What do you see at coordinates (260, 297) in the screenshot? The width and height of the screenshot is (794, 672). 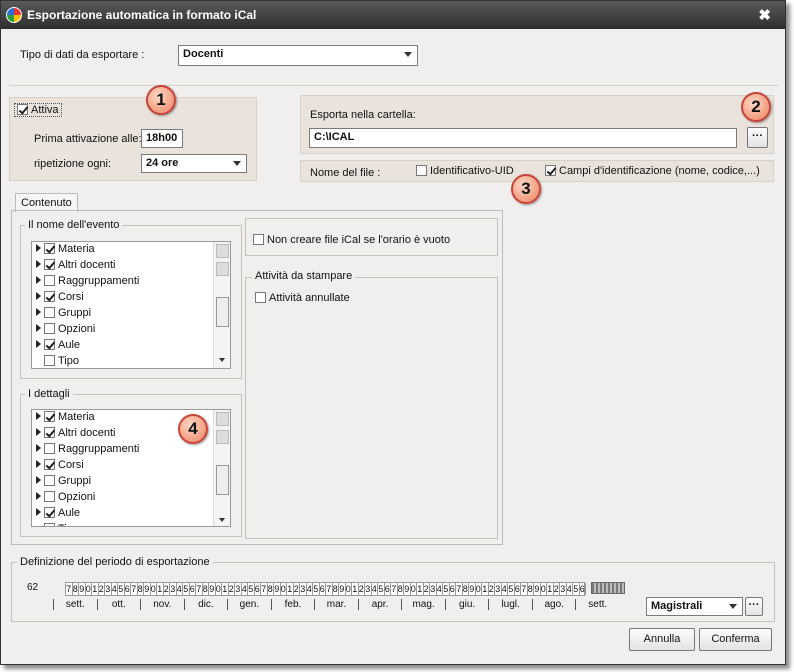 I see `annullate-check` at bounding box center [260, 297].